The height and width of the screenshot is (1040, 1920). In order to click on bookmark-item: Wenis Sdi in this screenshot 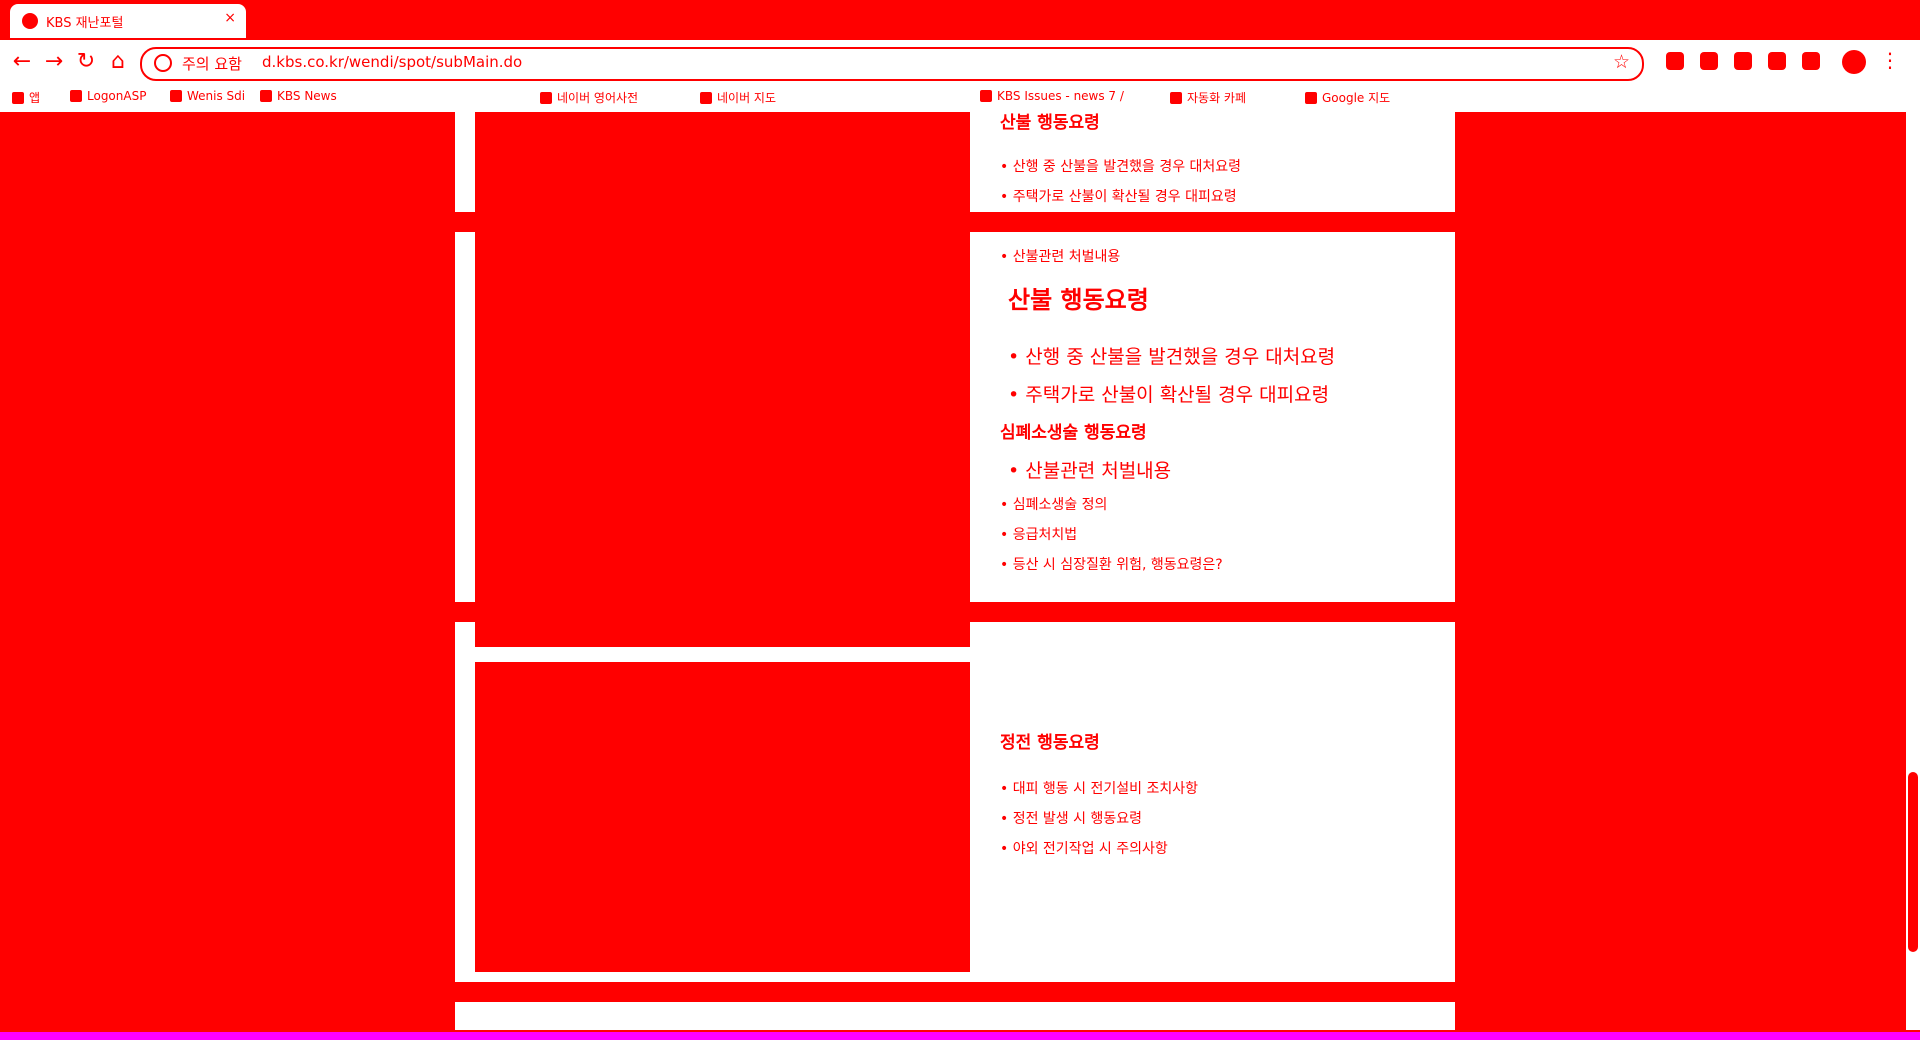, I will do `click(207, 96)`.